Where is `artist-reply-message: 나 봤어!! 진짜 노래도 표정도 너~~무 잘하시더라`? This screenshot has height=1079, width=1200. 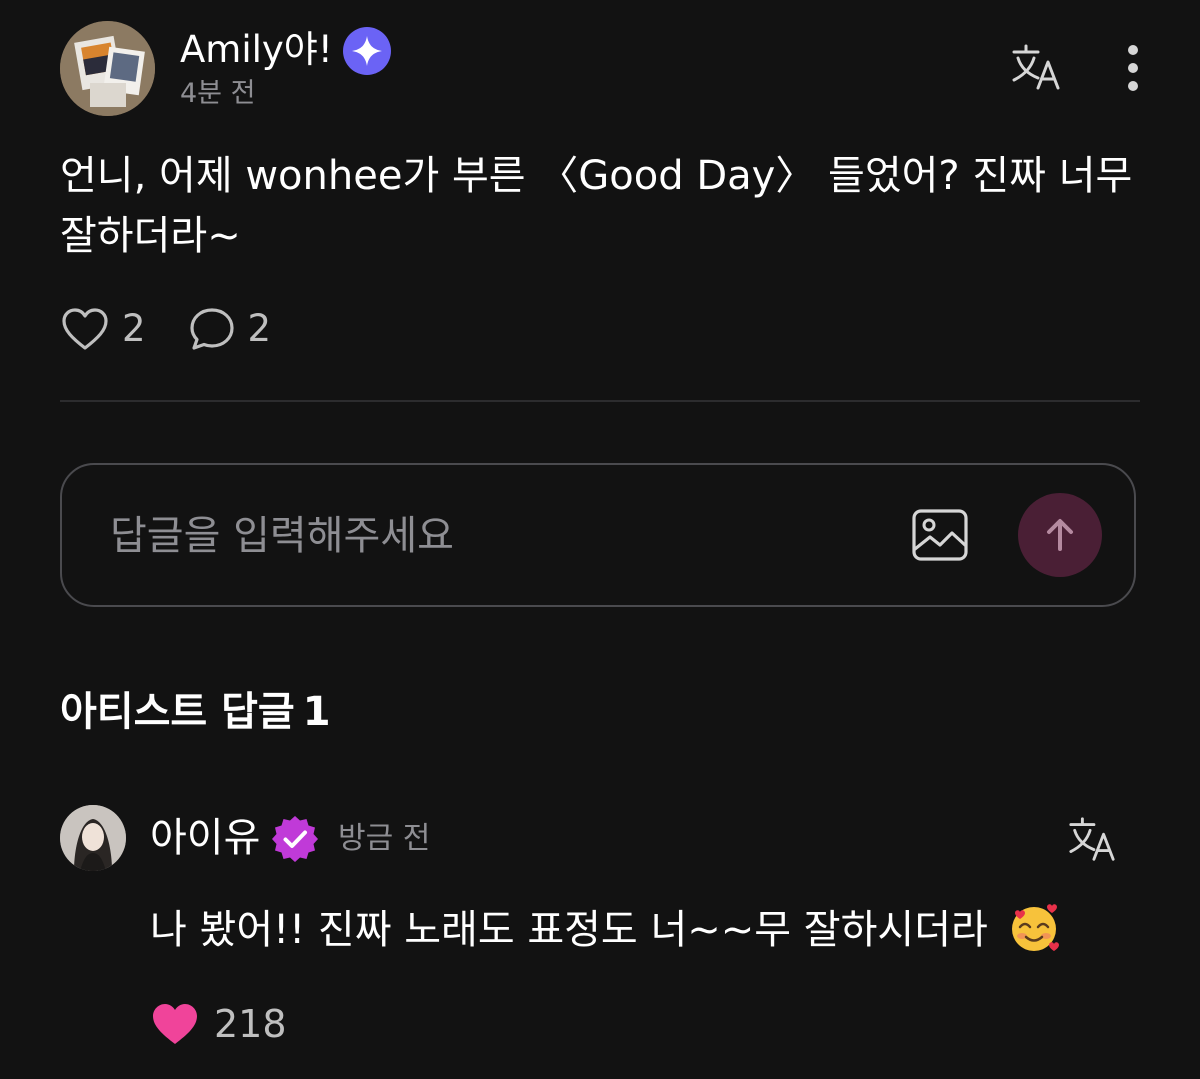
artist-reply-message: 나 봤어!! 진짜 노래도 표정도 너~~무 잘하시더라 is located at coordinates (569, 930).